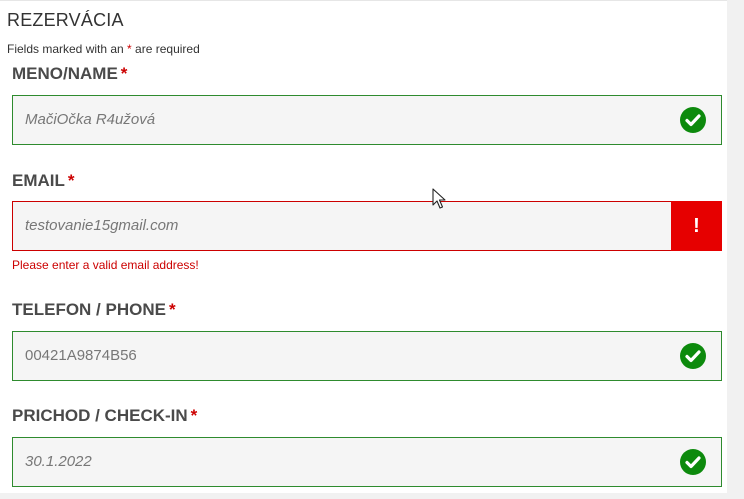 This screenshot has width=744, height=499. What do you see at coordinates (67, 49) in the screenshot?
I see `required-note-prefix: Fields marked with an` at bounding box center [67, 49].